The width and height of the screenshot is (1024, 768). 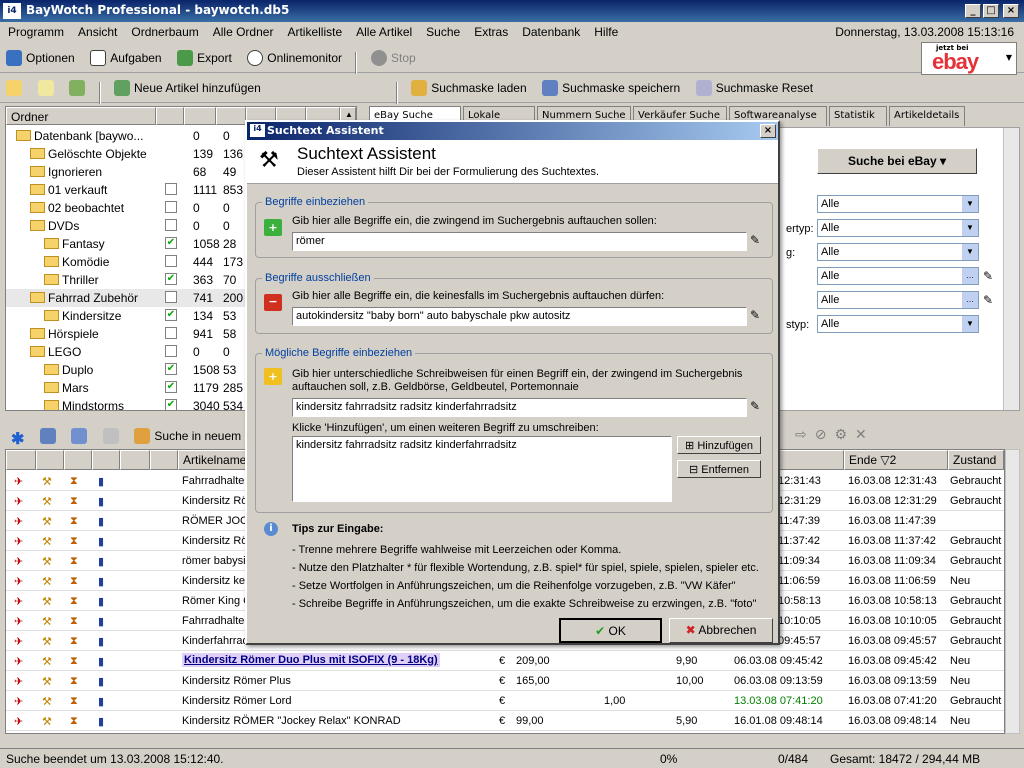 I want to click on tree-header-hammer-icon, so click(x=231, y=116).